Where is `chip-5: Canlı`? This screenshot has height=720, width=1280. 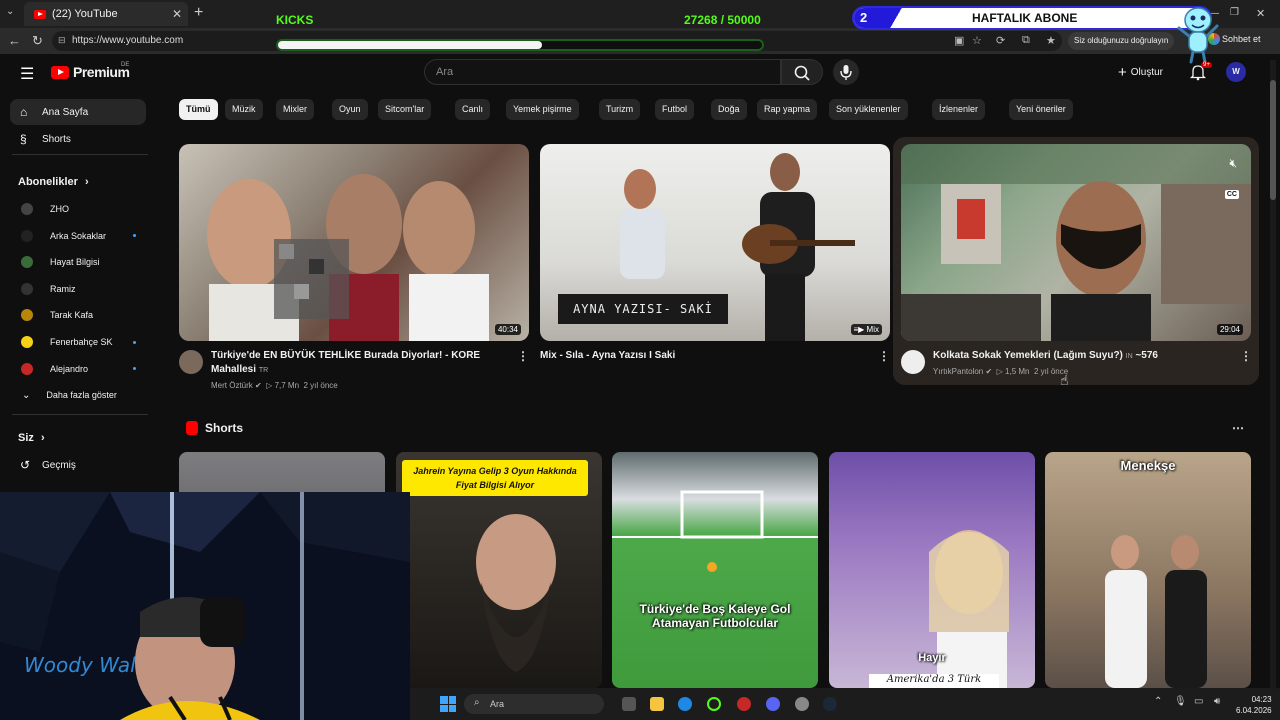 chip-5: Canlı is located at coordinates (473, 109).